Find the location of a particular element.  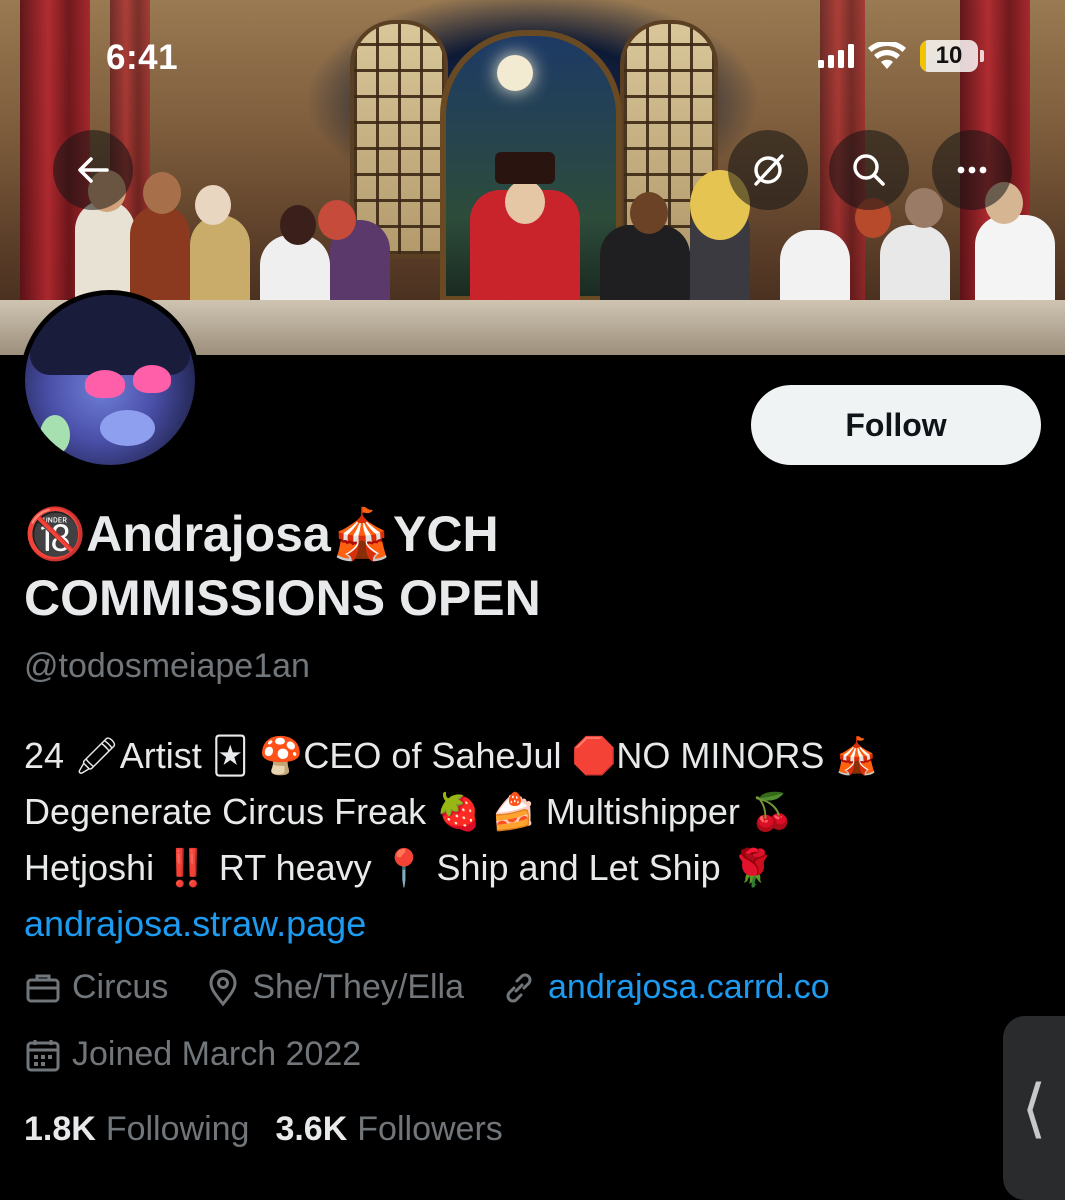

cellular-signal-icon is located at coordinates (836, 56).